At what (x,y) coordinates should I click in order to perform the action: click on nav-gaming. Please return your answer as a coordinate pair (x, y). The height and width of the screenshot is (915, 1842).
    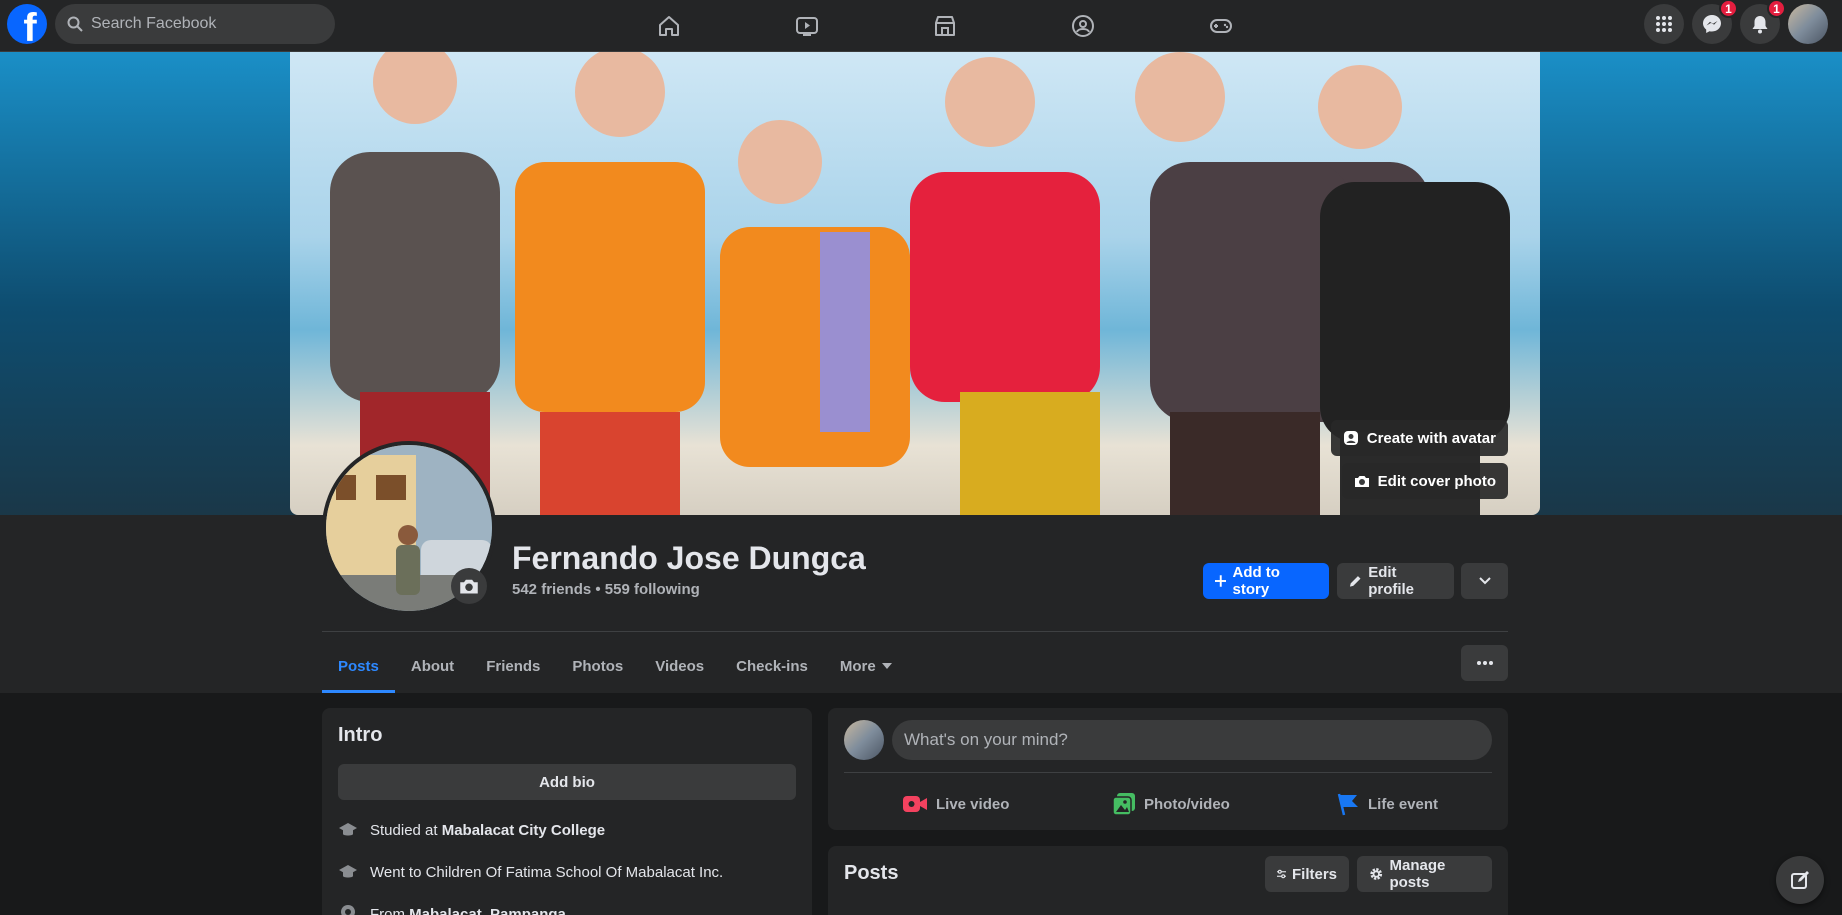
    Looking at the image, I should click on (1221, 26).